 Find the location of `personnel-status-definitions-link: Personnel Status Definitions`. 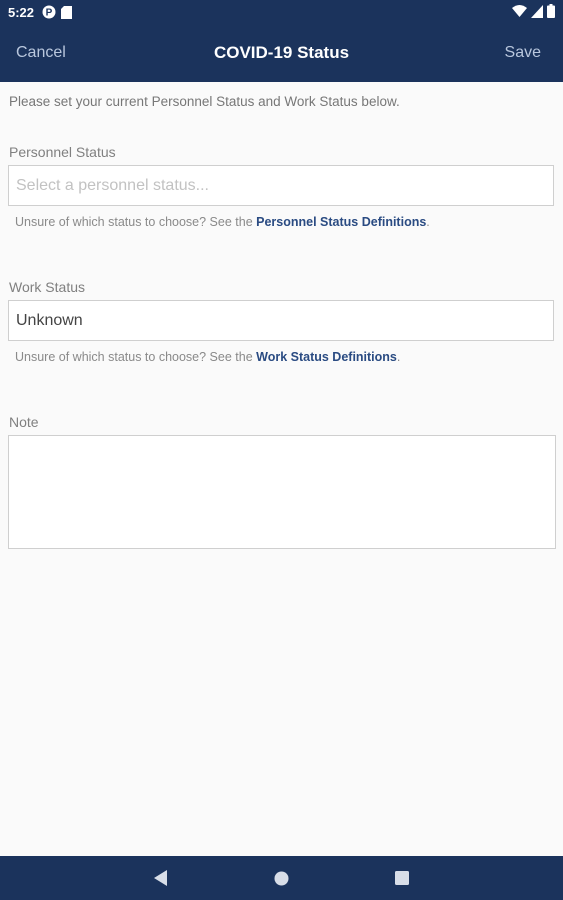

personnel-status-definitions-link: Personnel Status Definitions is located at coordinates (341, 222).